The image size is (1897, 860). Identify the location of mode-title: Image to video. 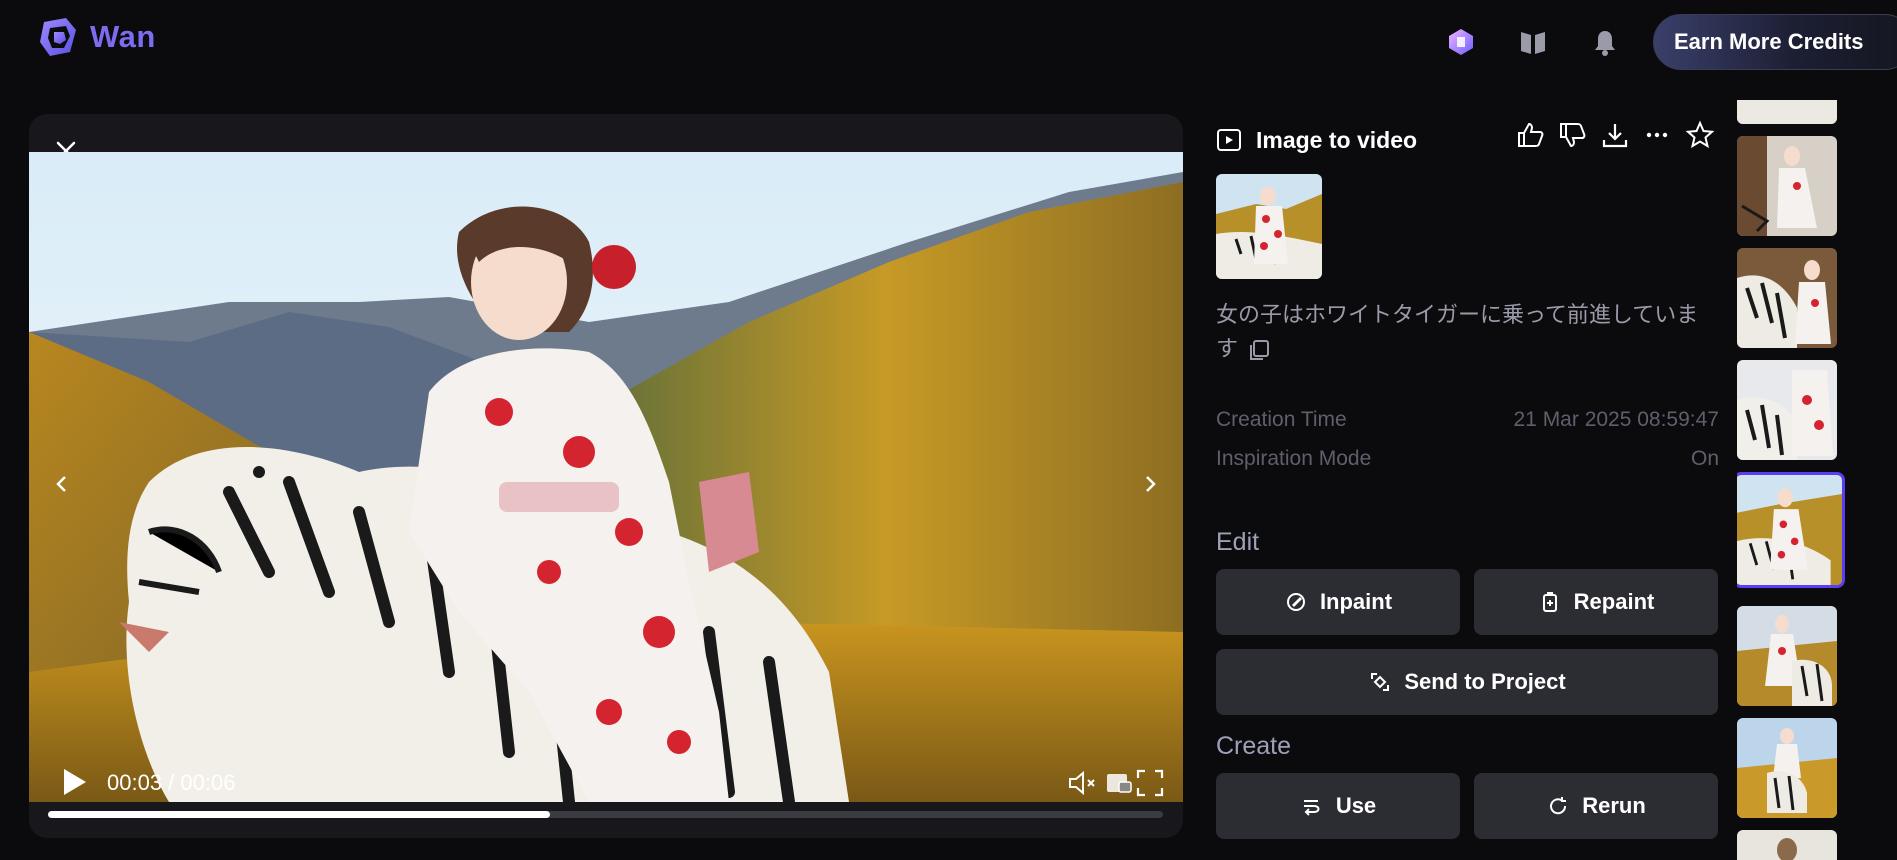
(1337, 139).